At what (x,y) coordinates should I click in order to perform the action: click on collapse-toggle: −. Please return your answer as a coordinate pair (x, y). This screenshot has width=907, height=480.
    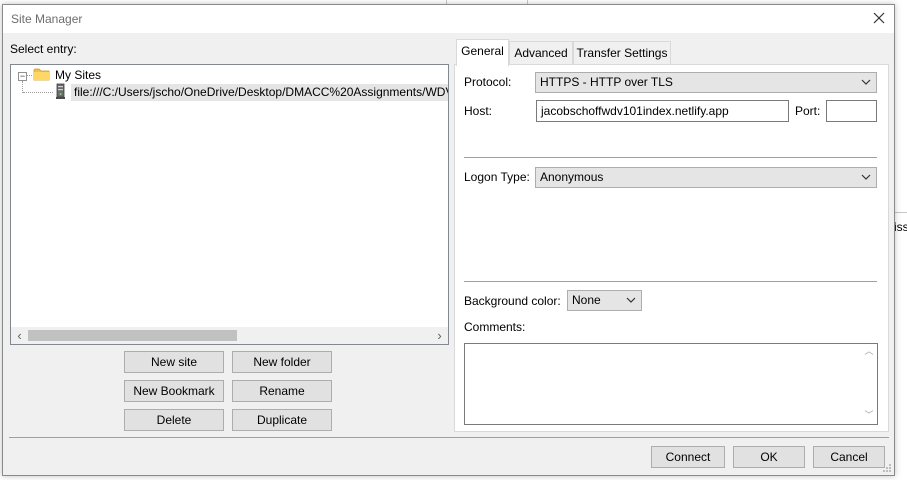
    Looking at the image, I should click on (22, 76).